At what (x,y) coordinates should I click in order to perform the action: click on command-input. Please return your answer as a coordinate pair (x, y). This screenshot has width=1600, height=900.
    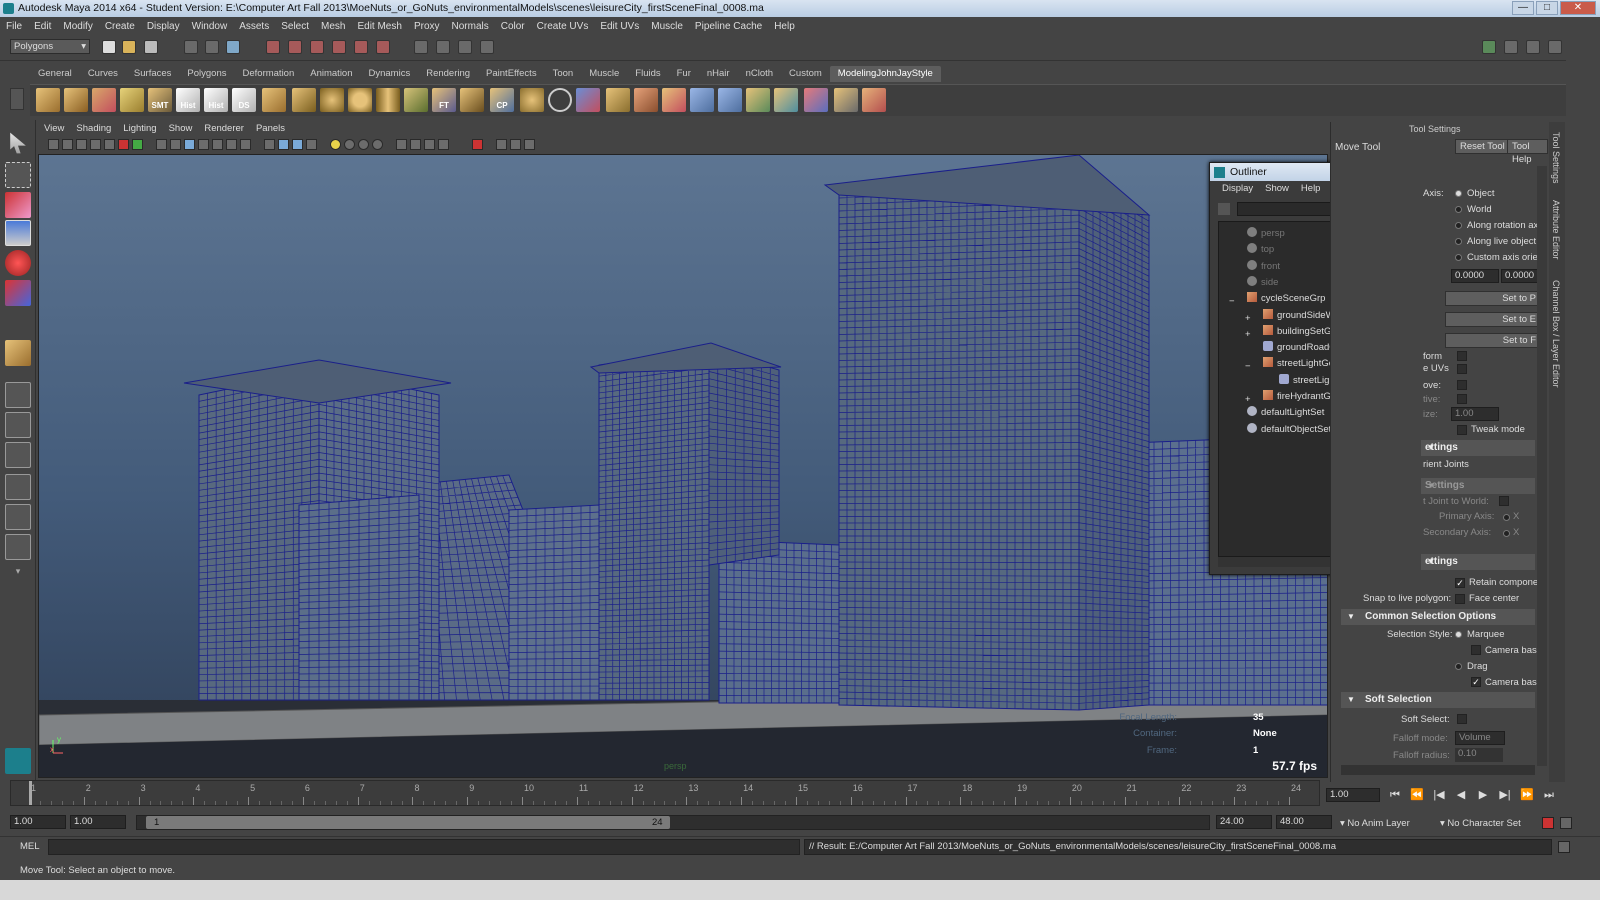
    Looking at the image, I should click on (424, 847).